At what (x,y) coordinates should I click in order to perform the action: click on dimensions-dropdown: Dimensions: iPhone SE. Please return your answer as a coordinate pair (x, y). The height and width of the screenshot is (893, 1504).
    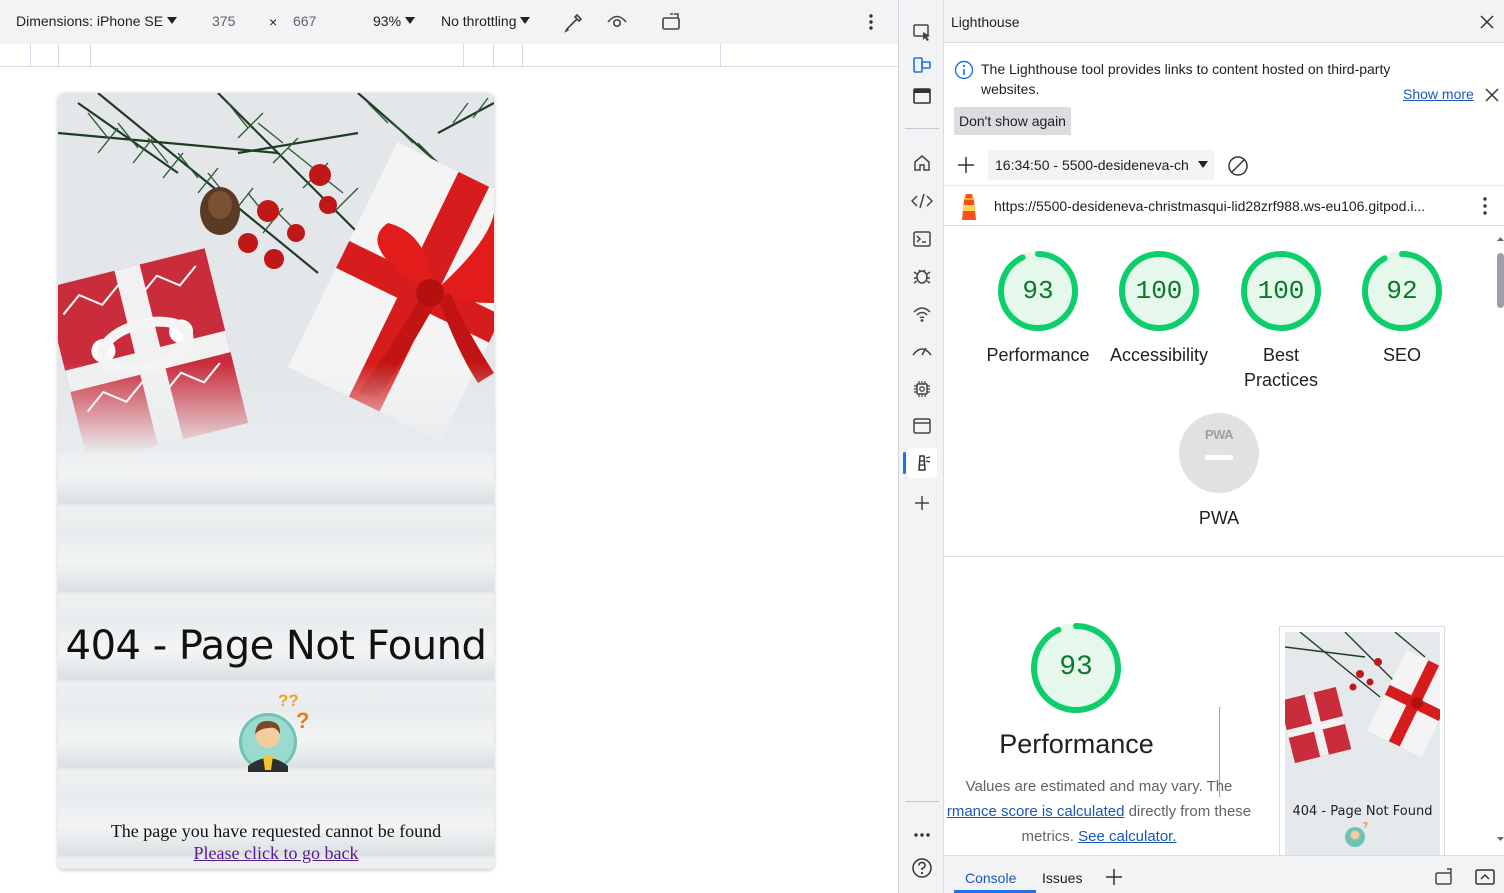
    Looking at the image, I should click on (97, 21).